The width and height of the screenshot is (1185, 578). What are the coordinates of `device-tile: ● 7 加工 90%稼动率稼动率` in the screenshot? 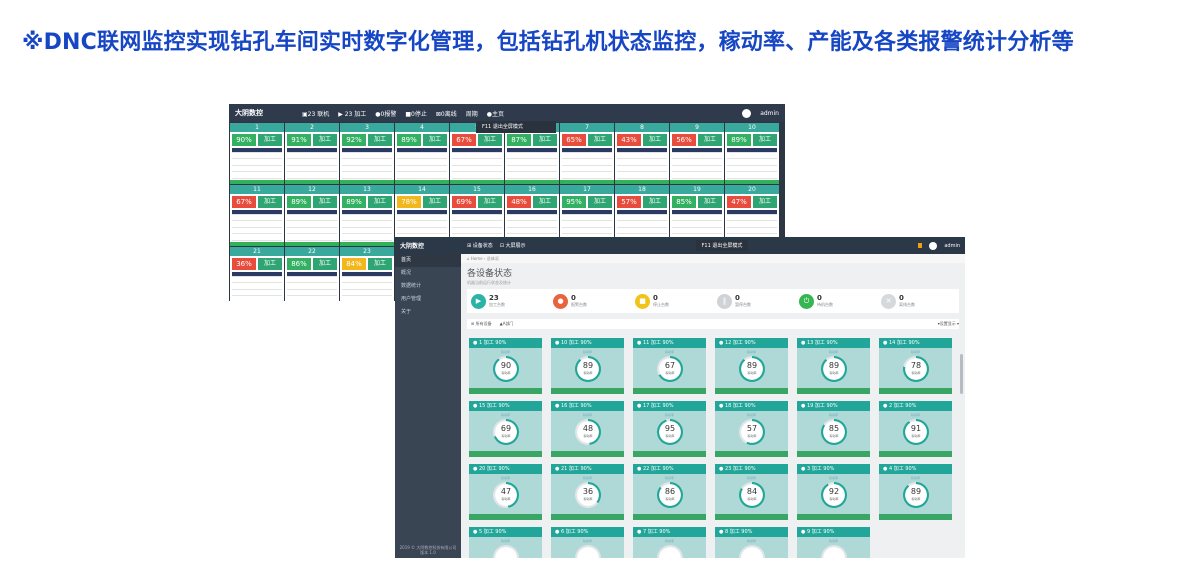 It's located at (669, 542).